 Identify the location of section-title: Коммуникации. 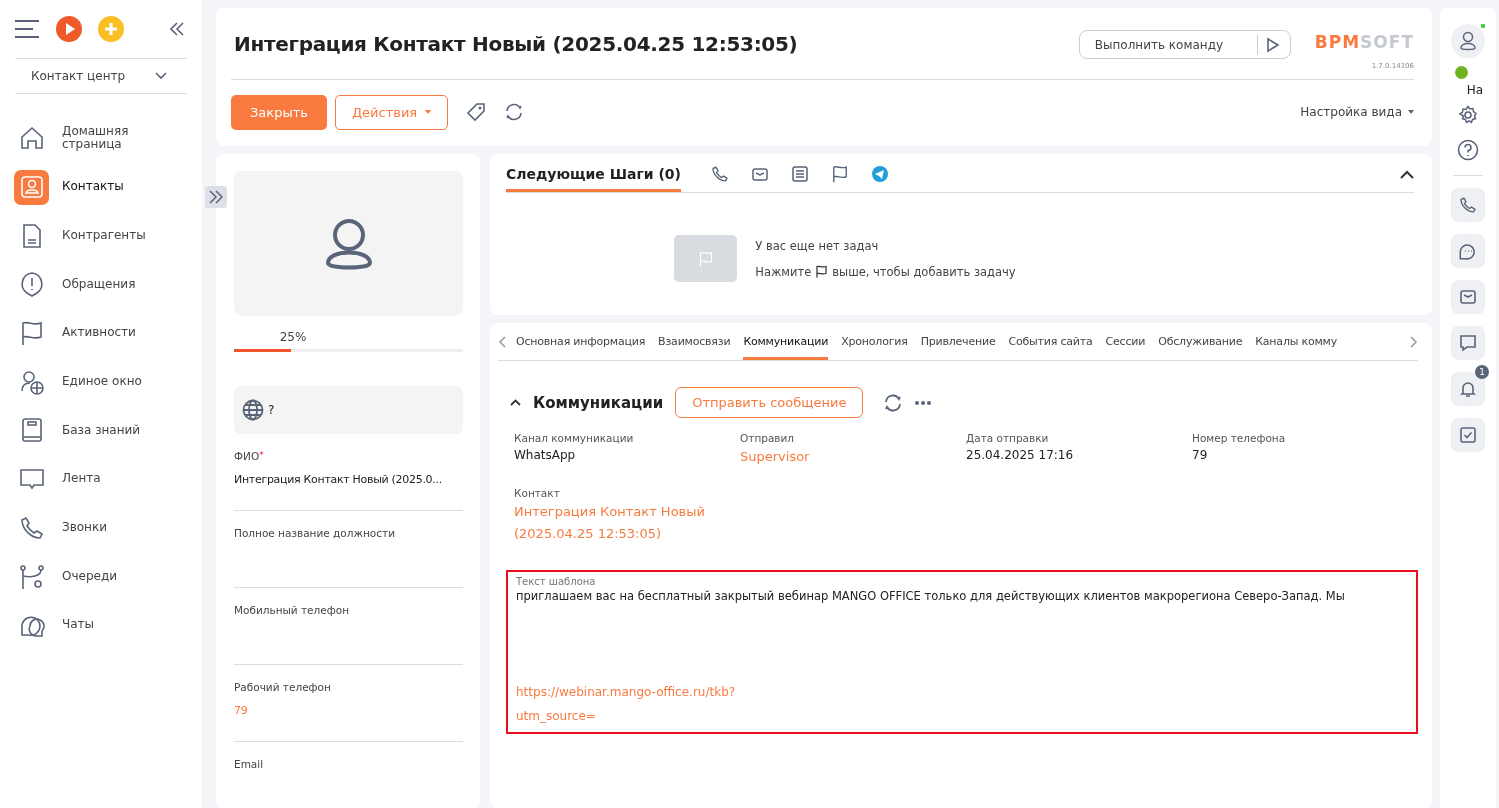
(598, 402).